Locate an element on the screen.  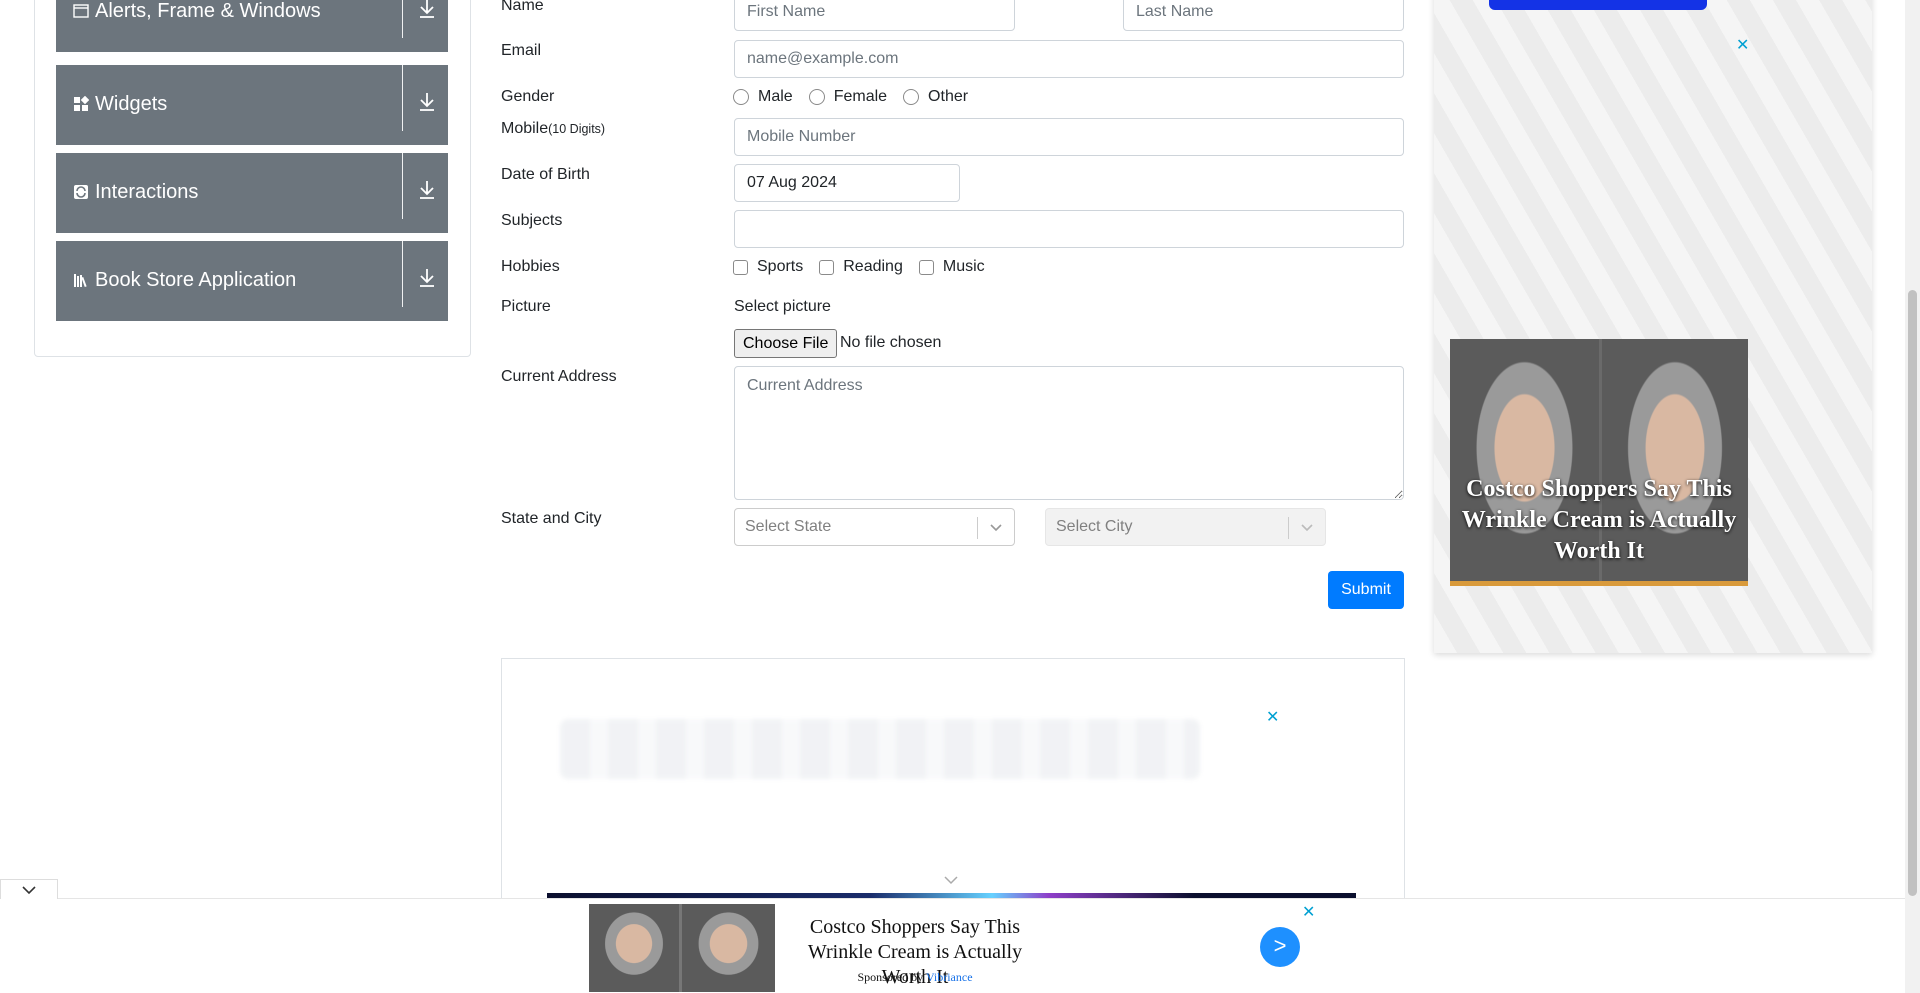
current-address-label: Current Address is located at coordinates (559, 376).